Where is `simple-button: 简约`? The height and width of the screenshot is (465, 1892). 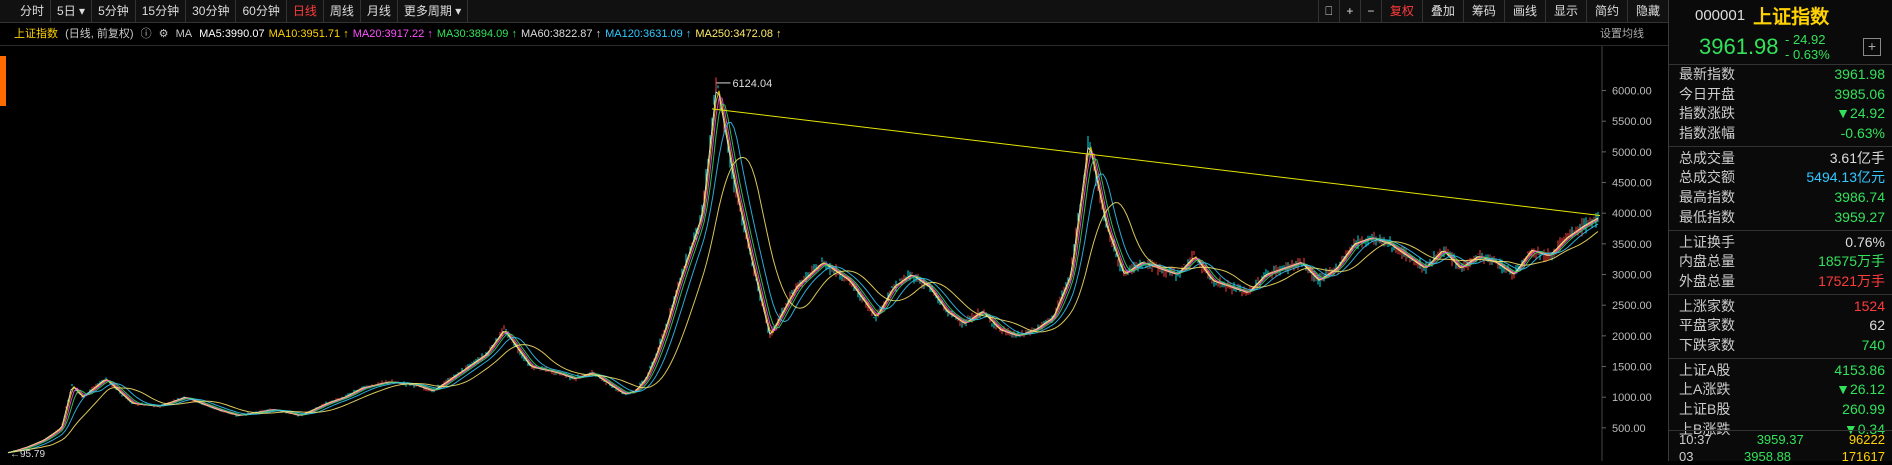 simple-button: 简约 is located at coordinates (1606, 11).